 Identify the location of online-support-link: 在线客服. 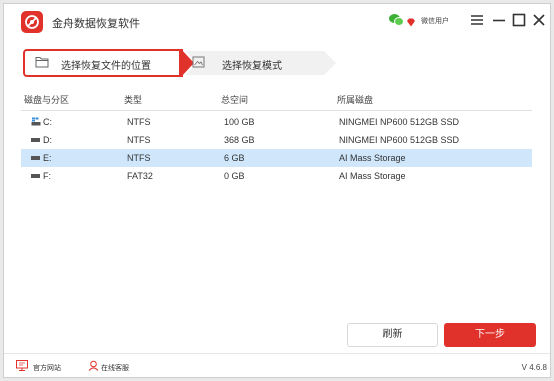
(115, 368).